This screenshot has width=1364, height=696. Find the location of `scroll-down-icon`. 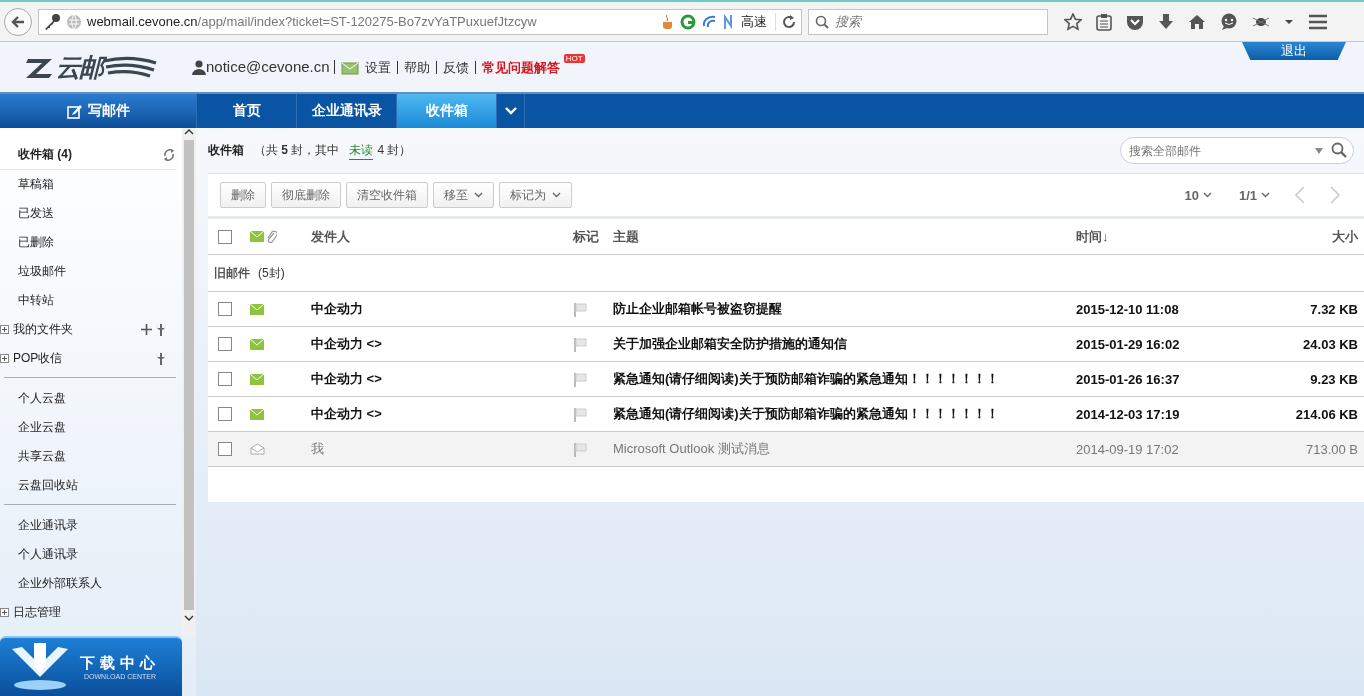

scroll-down-icon is located at coordinates (189, 618).